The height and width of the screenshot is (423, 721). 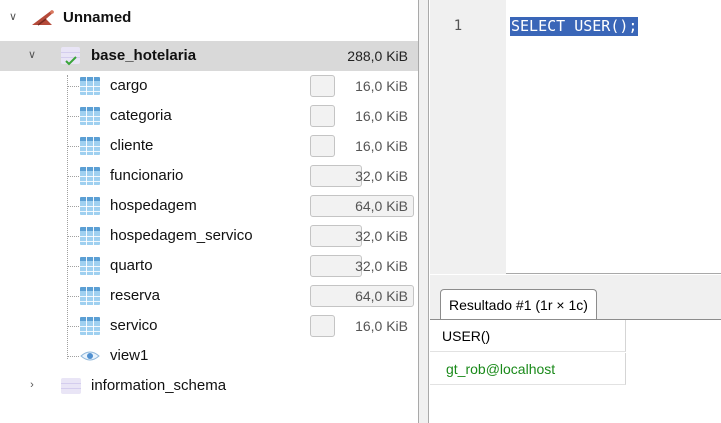 I want to click on tree-item-label: cargo, so click(x=129, y=85).